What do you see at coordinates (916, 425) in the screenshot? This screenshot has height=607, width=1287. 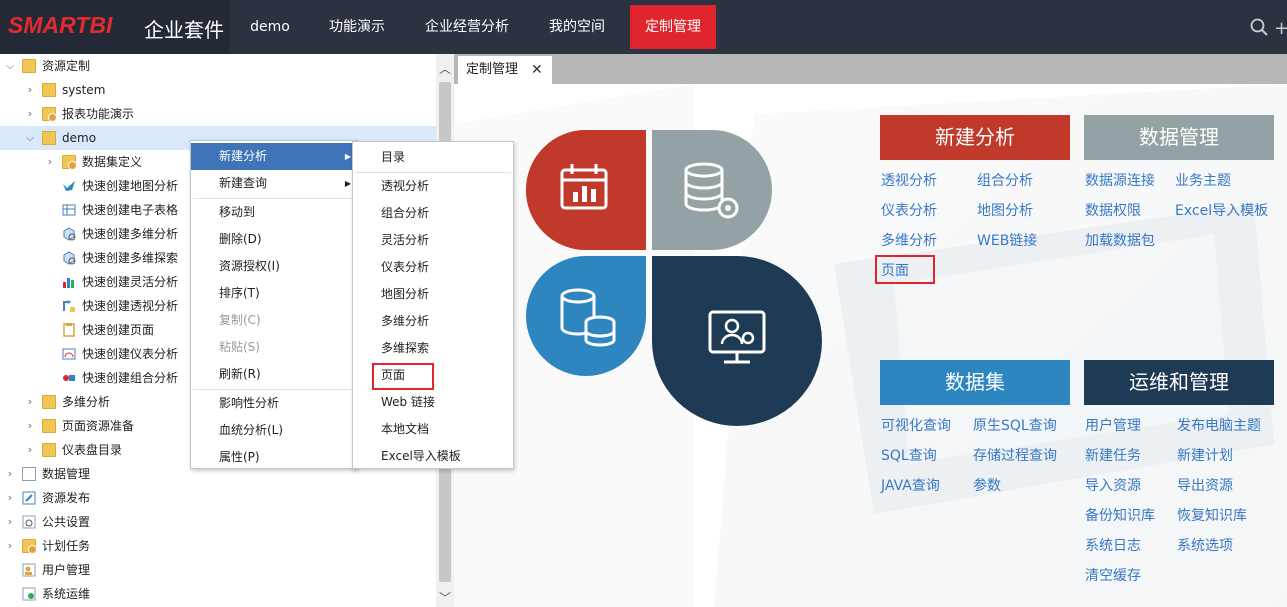 I see `link-visual-query: 可视化查询` at bounding box center [916, 425].